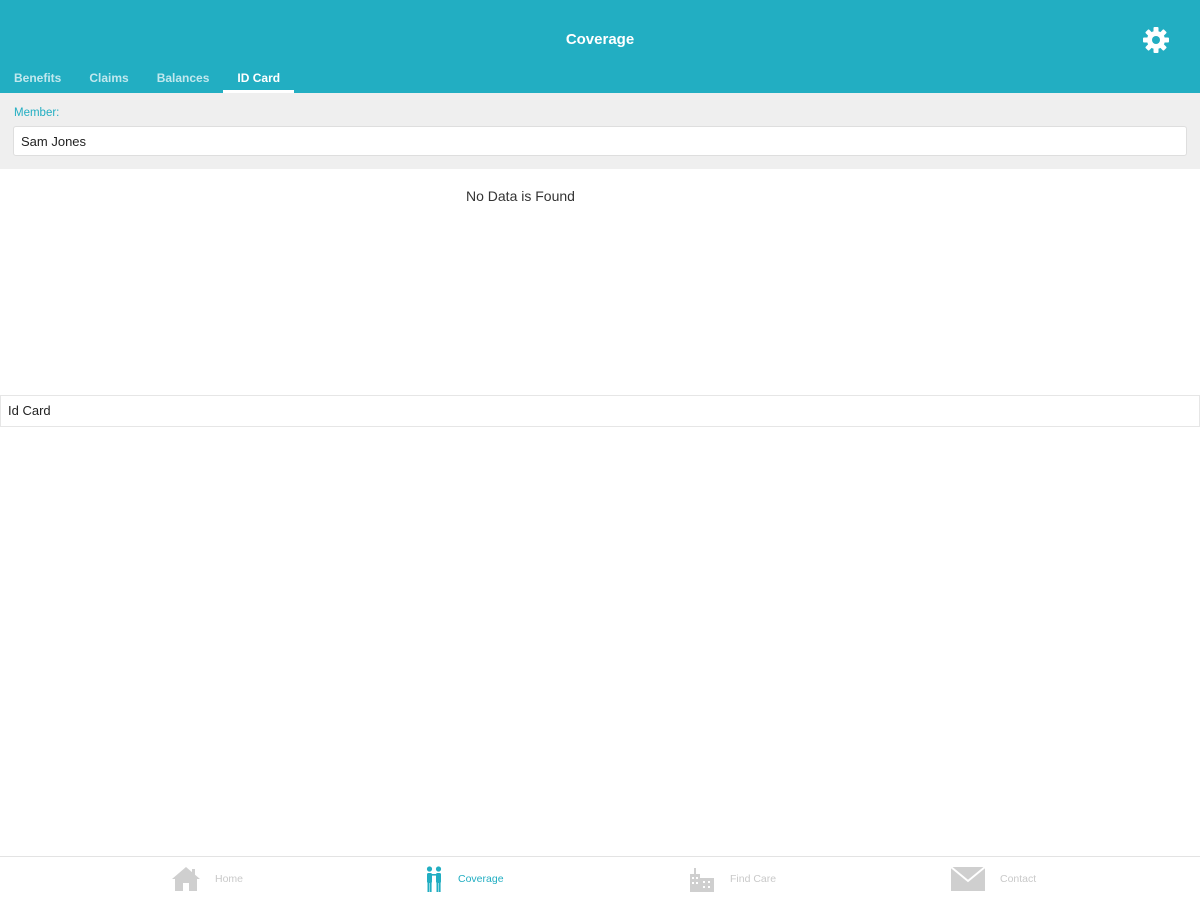 Image resolution: width=1200 pixels, height=900 pixels. What do you see at coordinates (993, 878) in the screenshot?
I see `nav-contact: Contact` at bounding box center [993, 878].